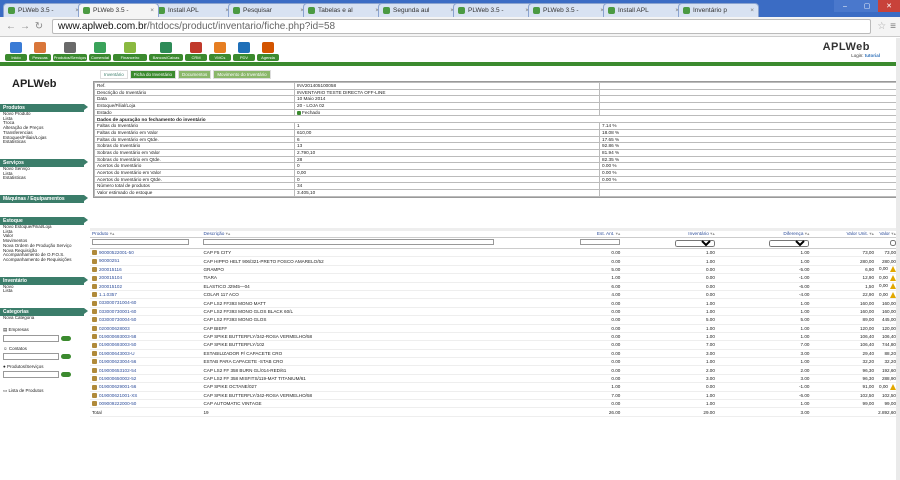  Describe the element at coordinates (117, 353) in the screenshot. I see `product-code-link: 019000643003-U` at that location.